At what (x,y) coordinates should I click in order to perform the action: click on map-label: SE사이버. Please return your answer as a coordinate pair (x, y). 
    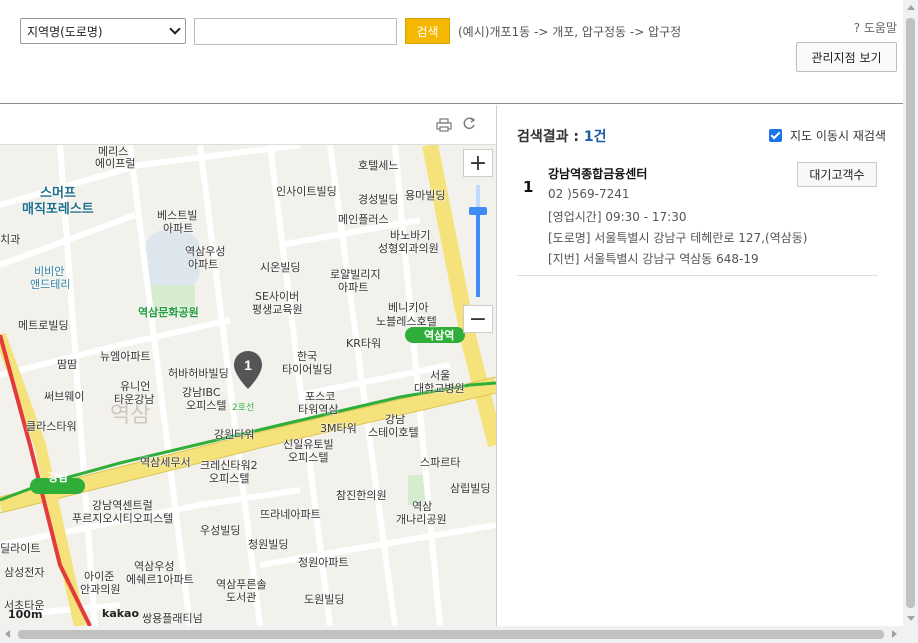
    Looking at the image, I should click on (277, 296).